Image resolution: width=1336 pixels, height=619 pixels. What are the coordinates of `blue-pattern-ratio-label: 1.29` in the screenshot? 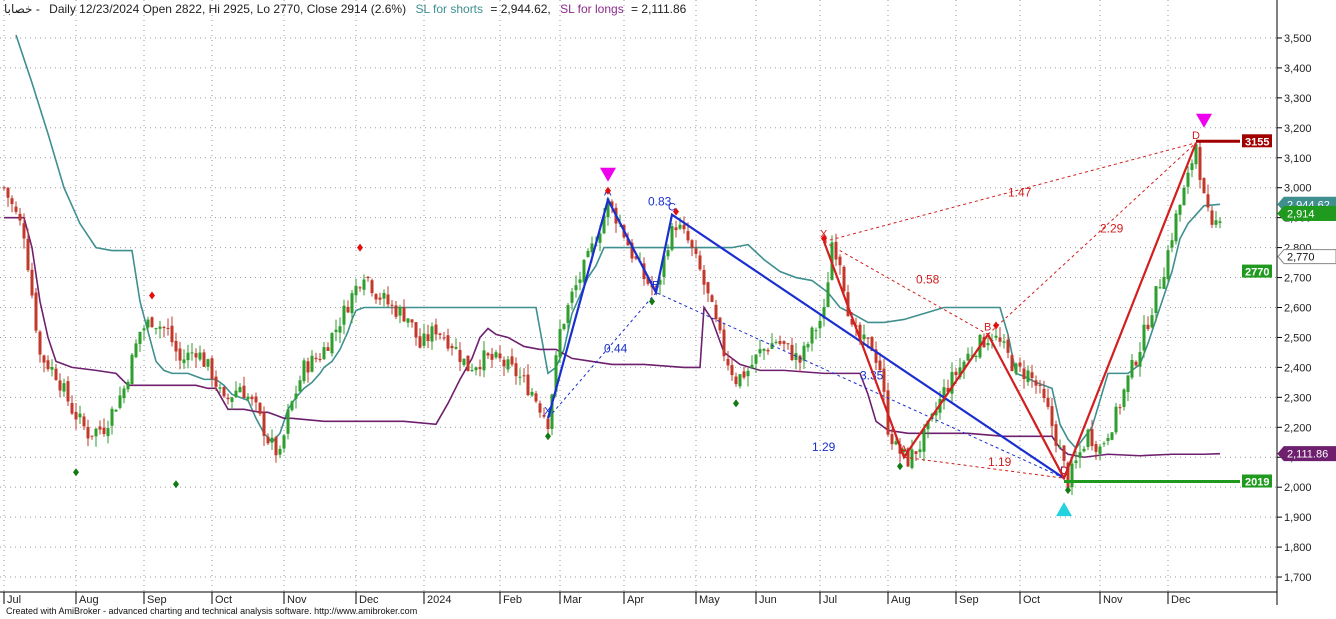 It's located at (824, 447).